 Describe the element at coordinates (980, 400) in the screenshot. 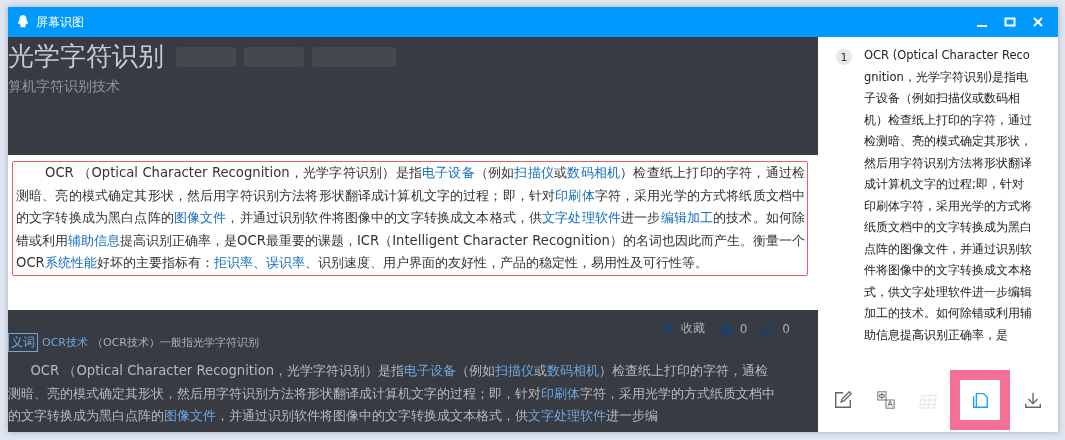

I see `copy-button` at that location.